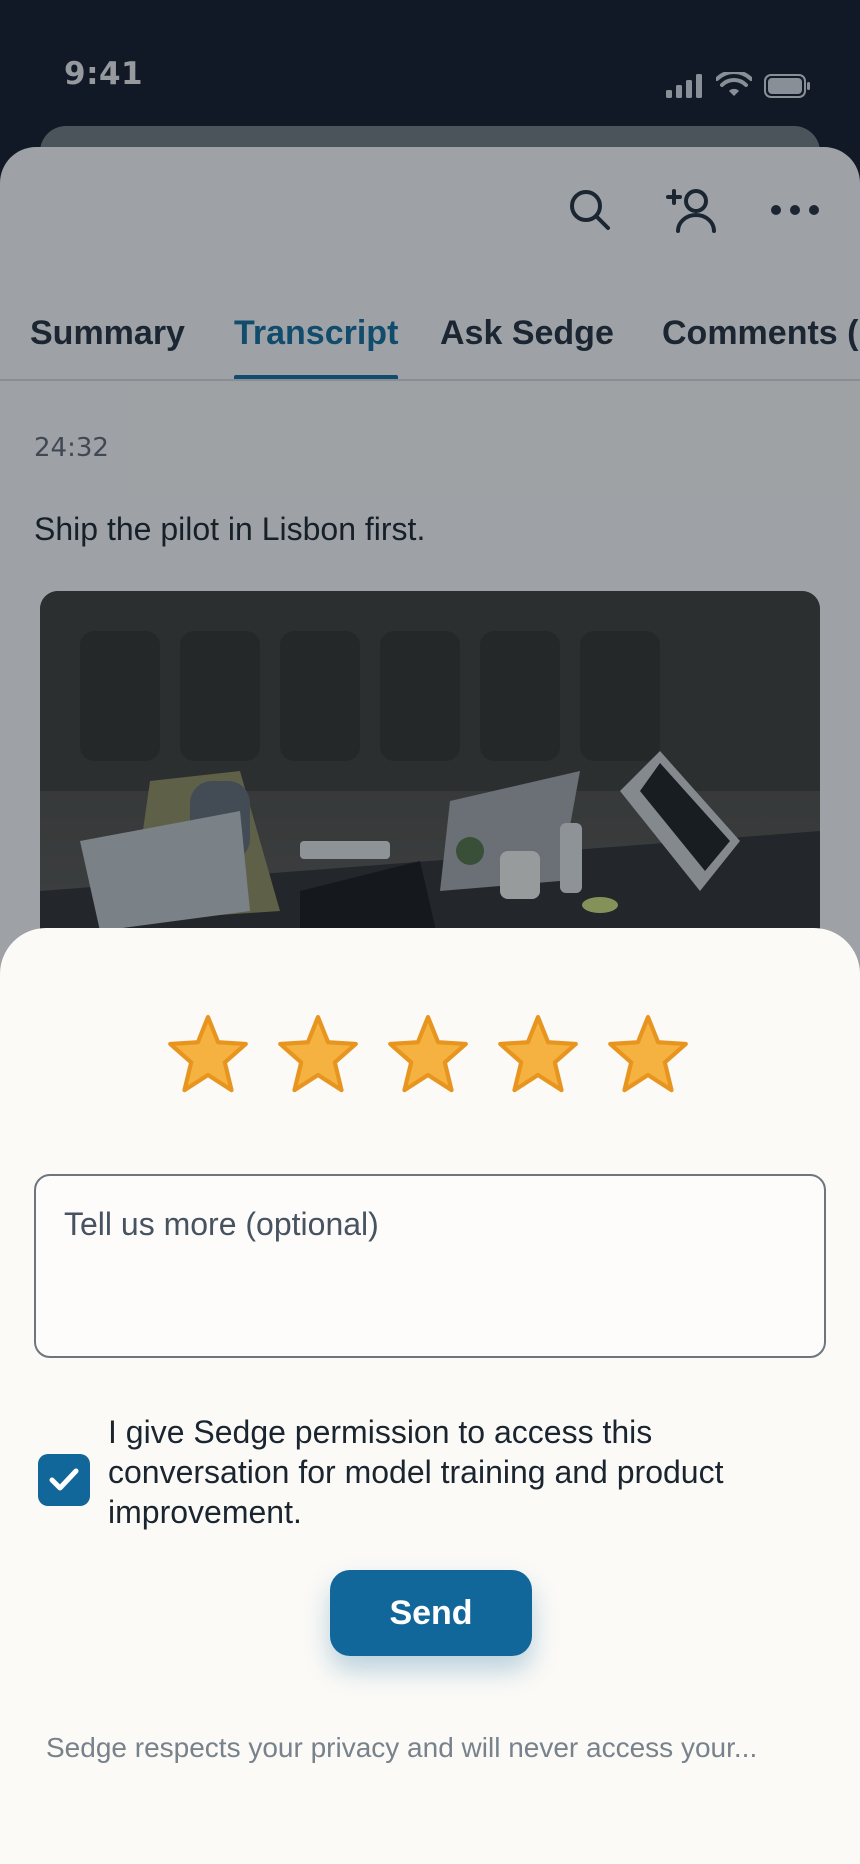 The width and height of the screenshot is (860, 1864). I want to click on consent-checkbox, so click(64, 1480).